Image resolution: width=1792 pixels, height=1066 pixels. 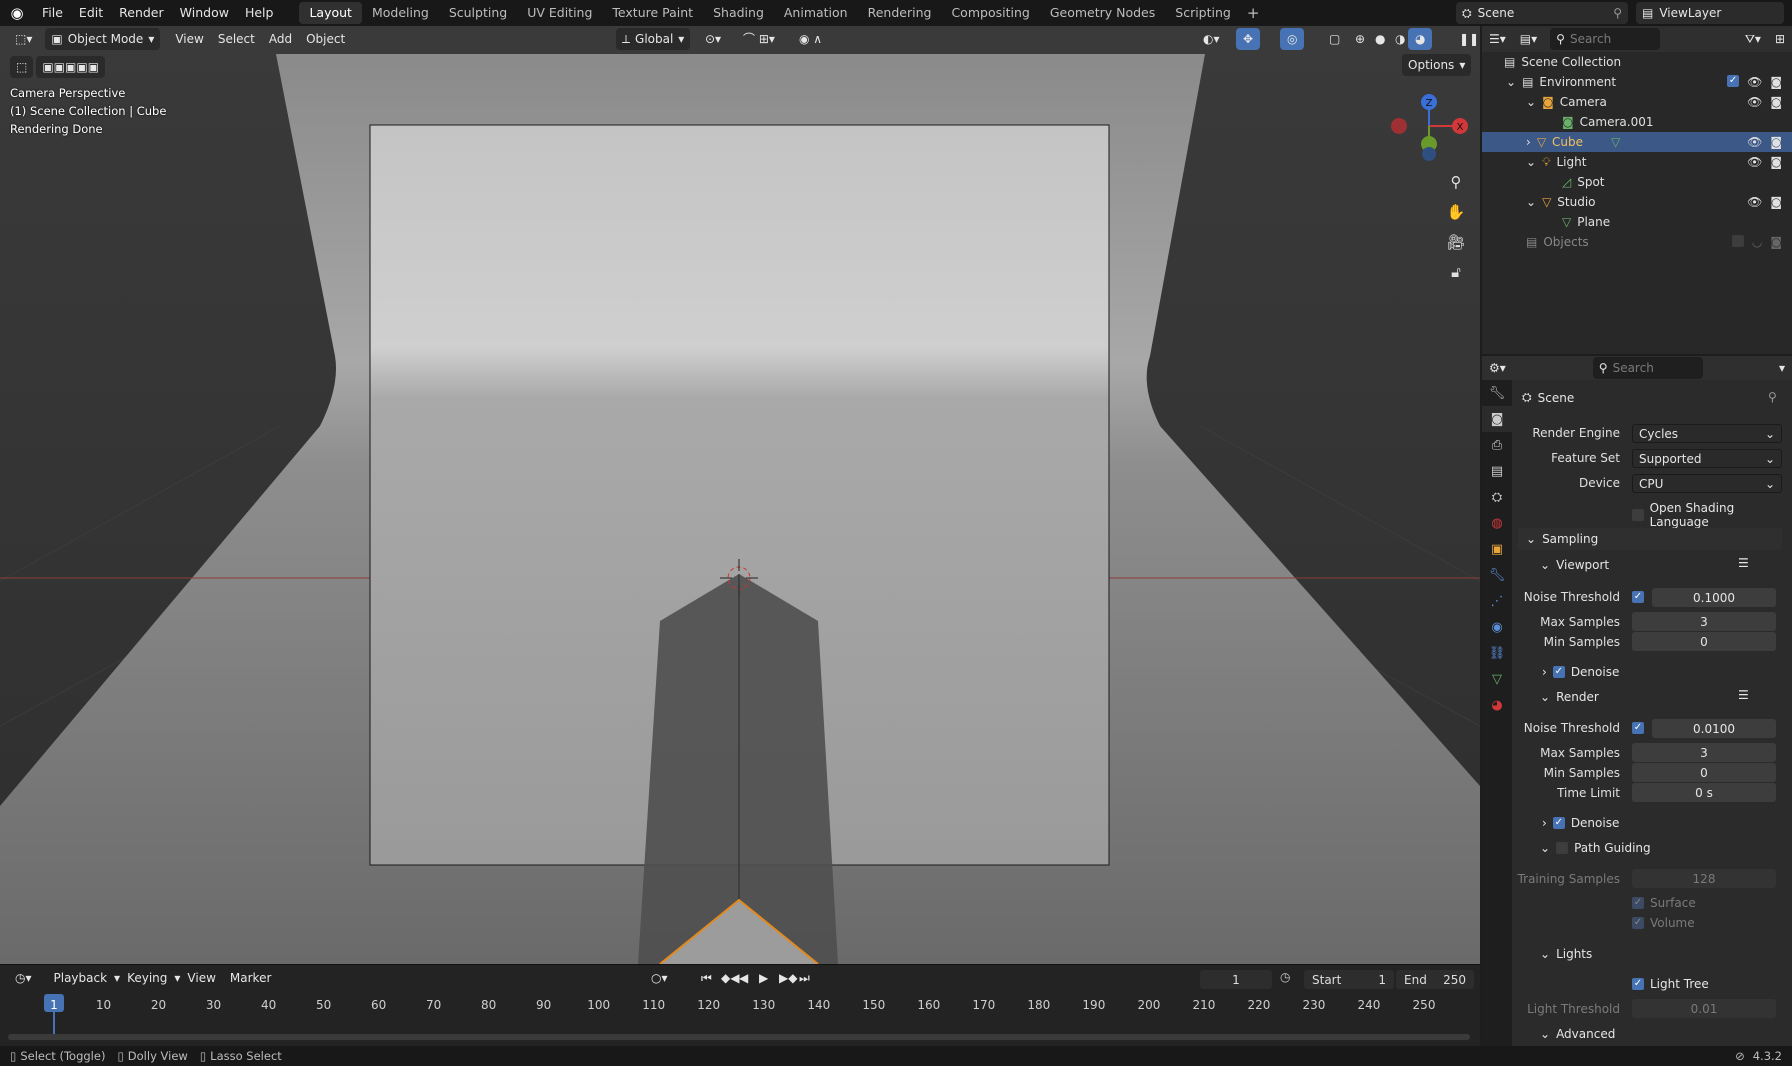 What do you see at coordinates (1248, 39) in the screenshot?
I see `gizmo-toggle-icon: ✥` at bounding box center [1248, 39].